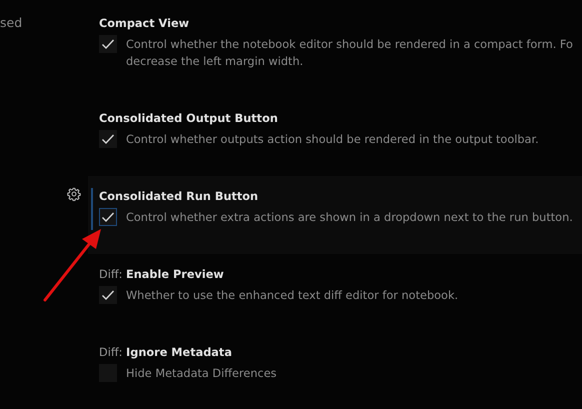 This screenshot has width=582, height=409. Describe the element at coordinates (144, 23) in the screenshot. I see `setting-title: Compact View` at that location.